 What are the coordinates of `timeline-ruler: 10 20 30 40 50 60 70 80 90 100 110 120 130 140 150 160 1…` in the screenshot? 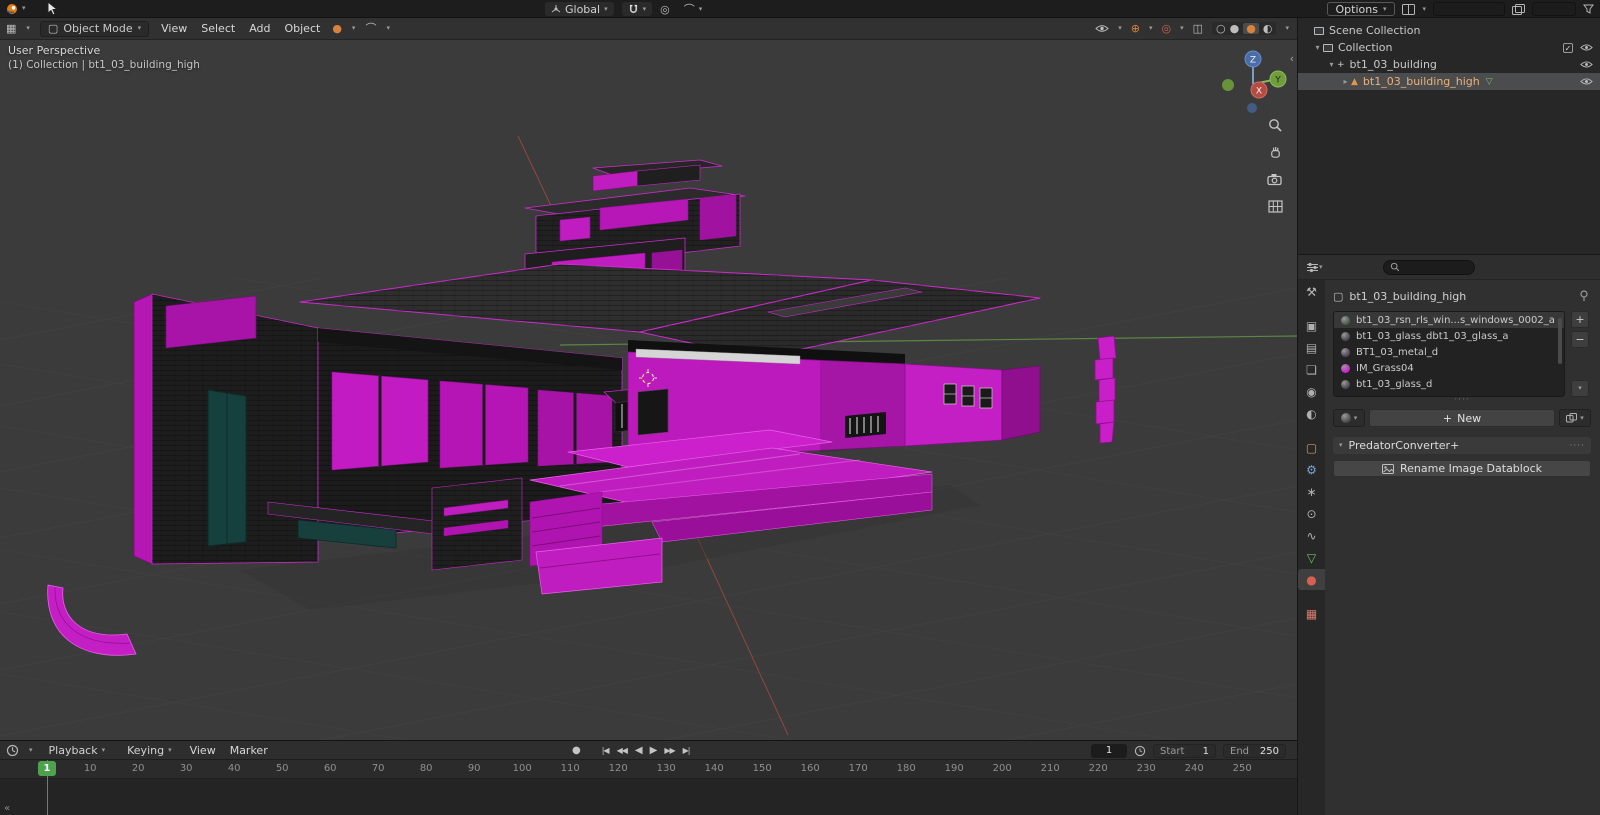 It's located at (648, 769).